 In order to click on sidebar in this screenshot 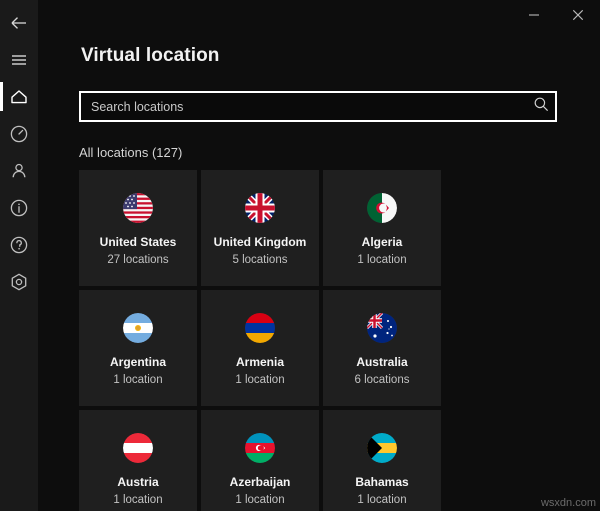, I will do `click(19, 255)`.